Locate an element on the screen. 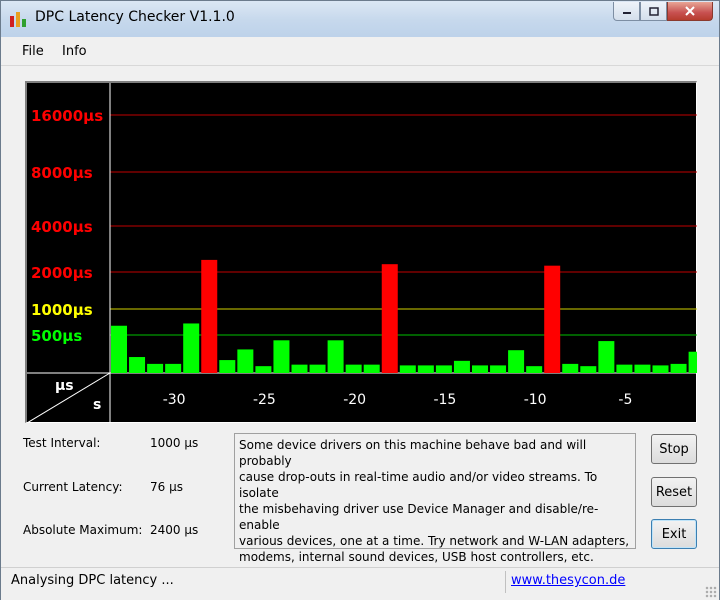 The height and width of the screenshot is (600, 720). menu-bar: File Info is located at coordinates (360, 51).